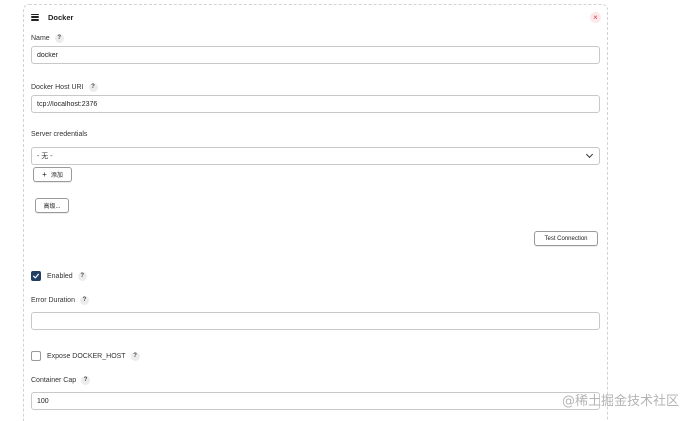 This screenshot has width=691, height=421. Describe the element at coordinates (315, 321) in the screenshot. I see `error-duration-input` at that location.